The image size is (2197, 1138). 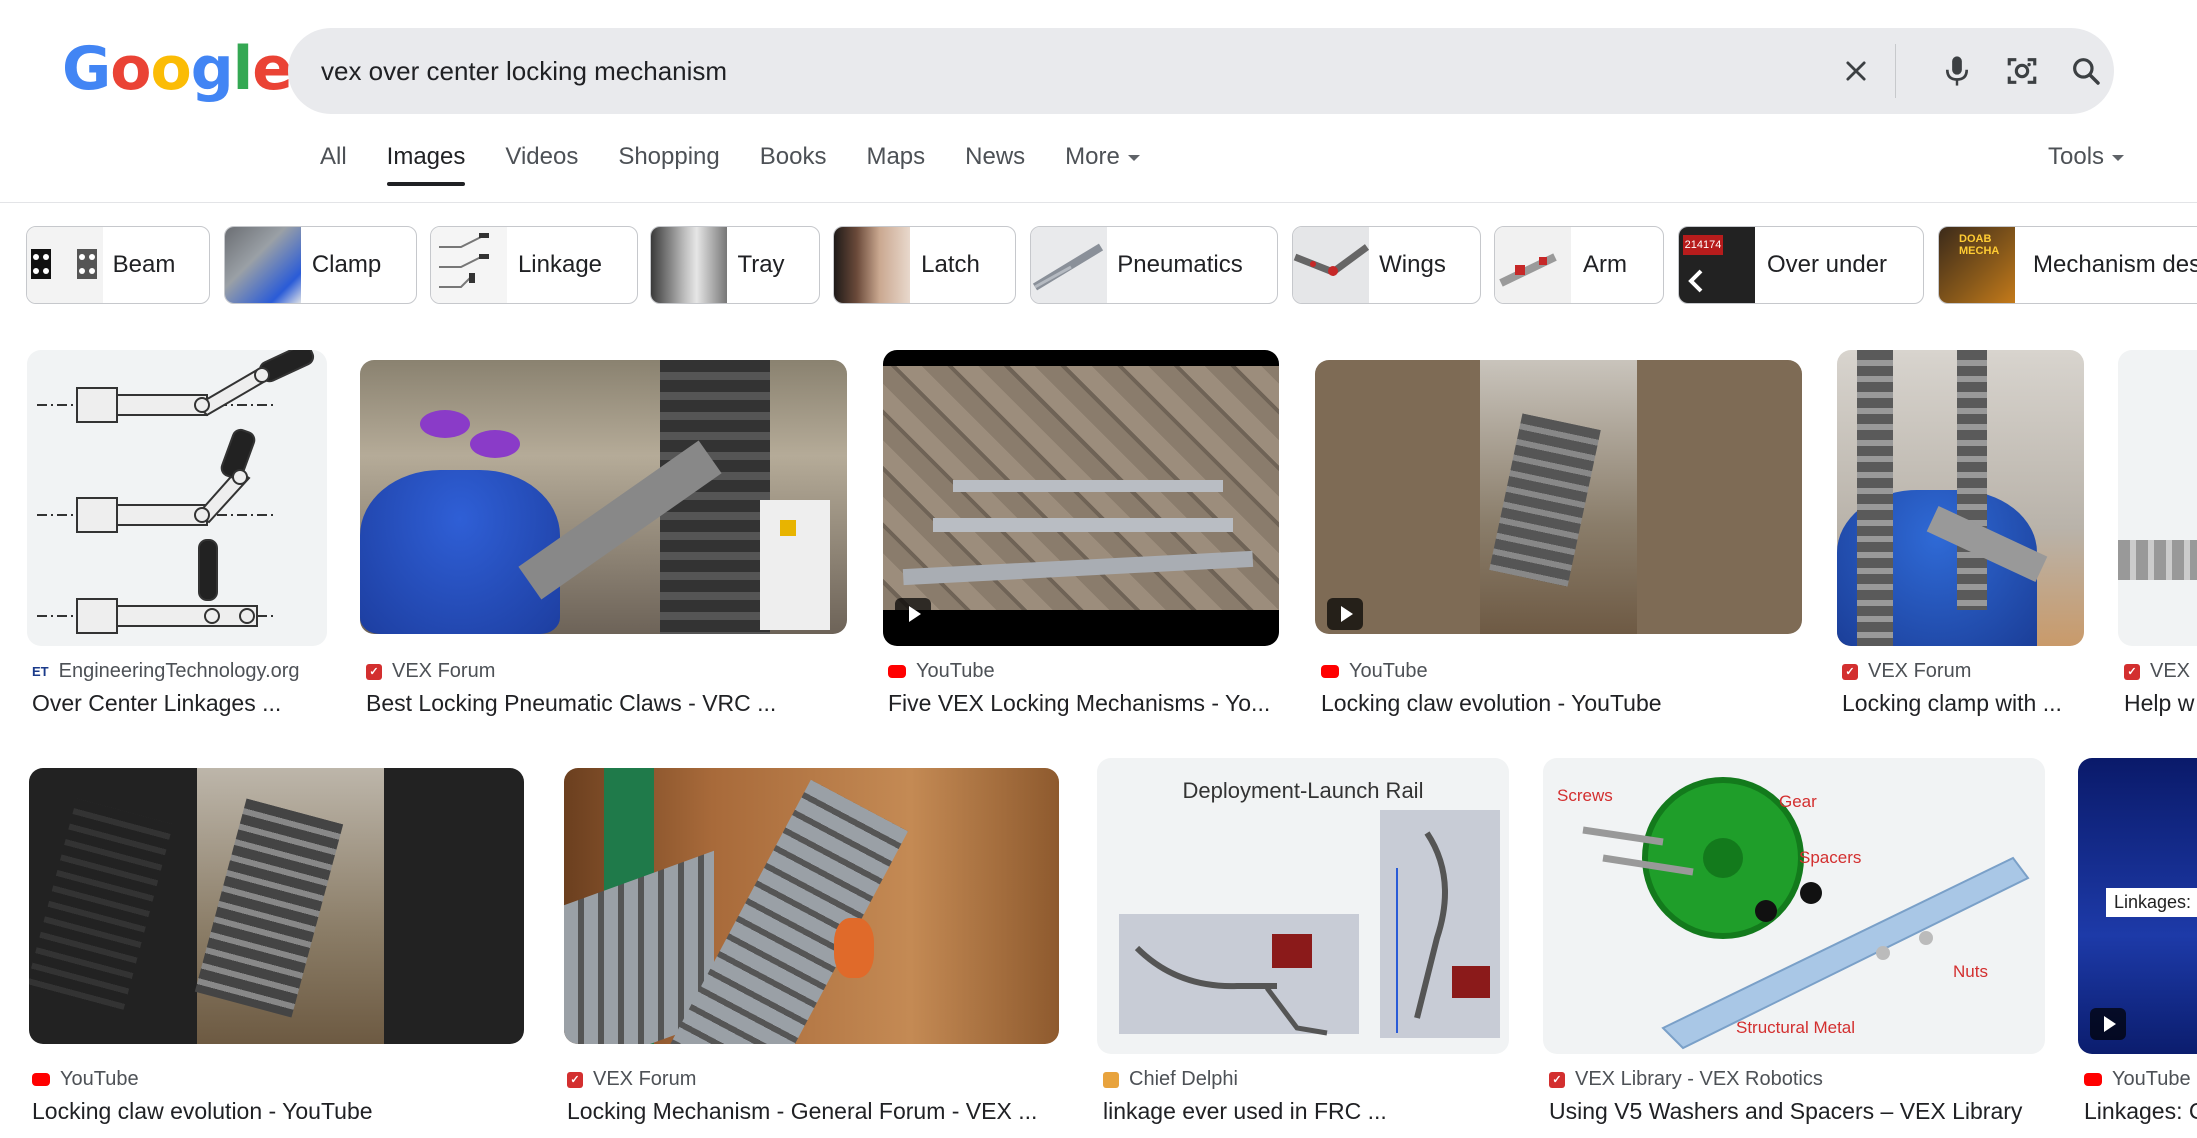 I want to click on microphone-icon, so click(x=1957, y=71).